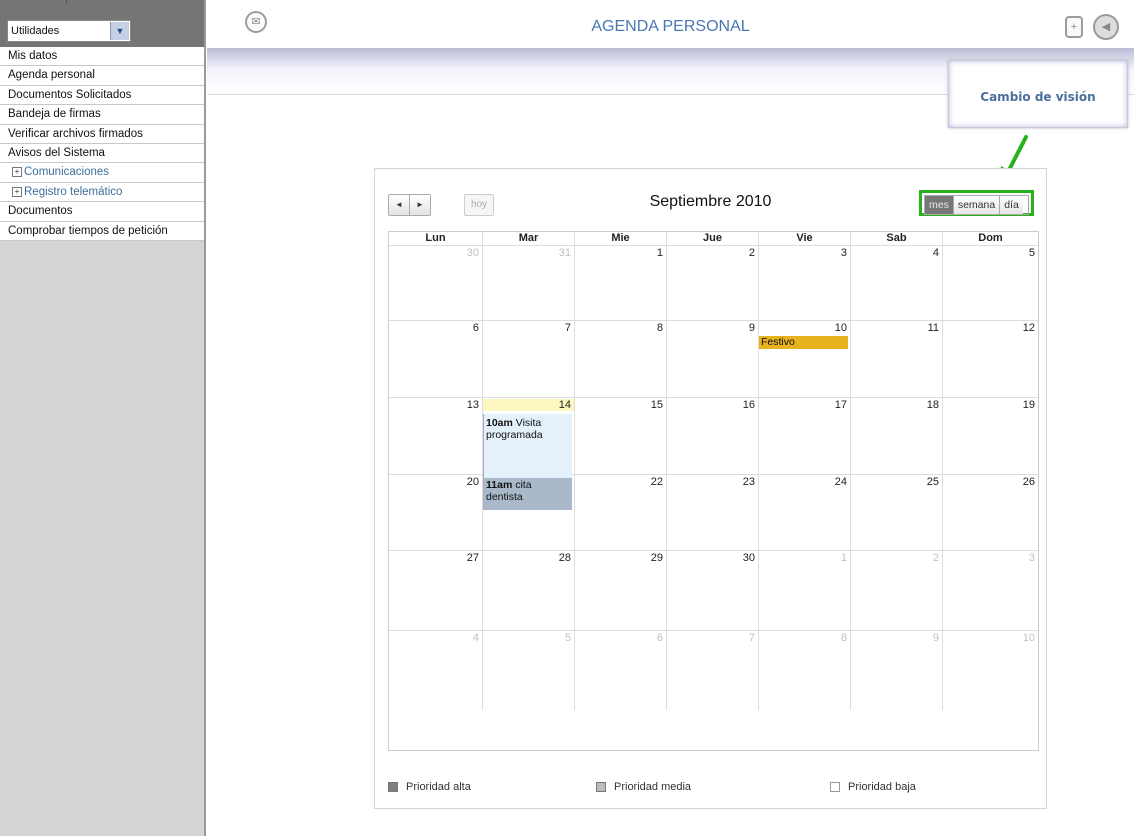  Describe the element at coordinates (990, 358) in the screenshot. I see `day-cell: 12` at that location.